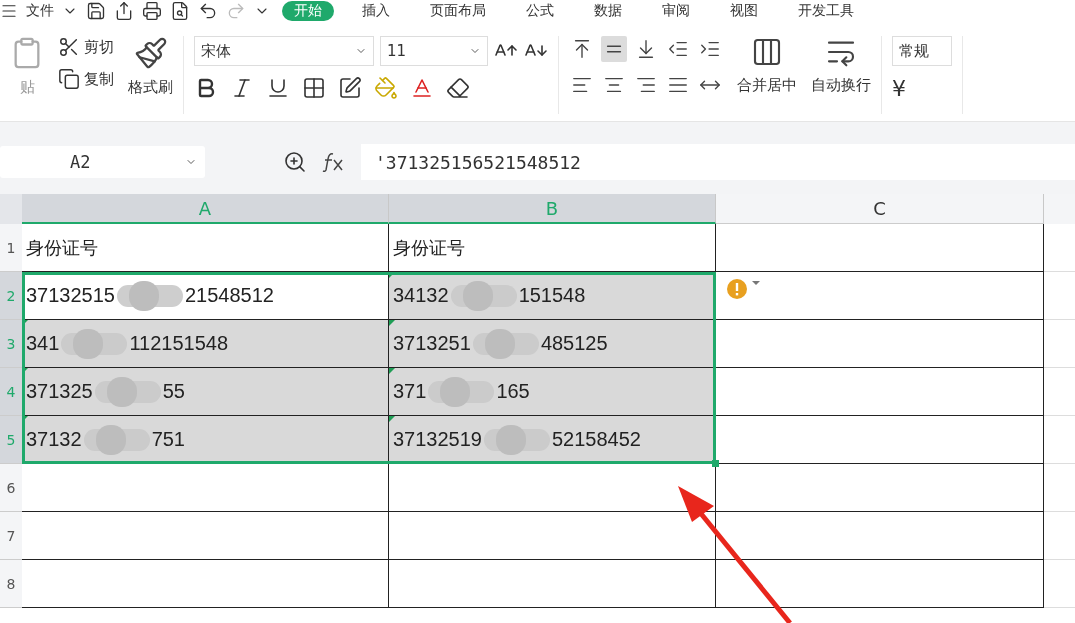  Describe the element at coordinates (422, 88) in the screenshot. I see `font-color-icon` at that location.